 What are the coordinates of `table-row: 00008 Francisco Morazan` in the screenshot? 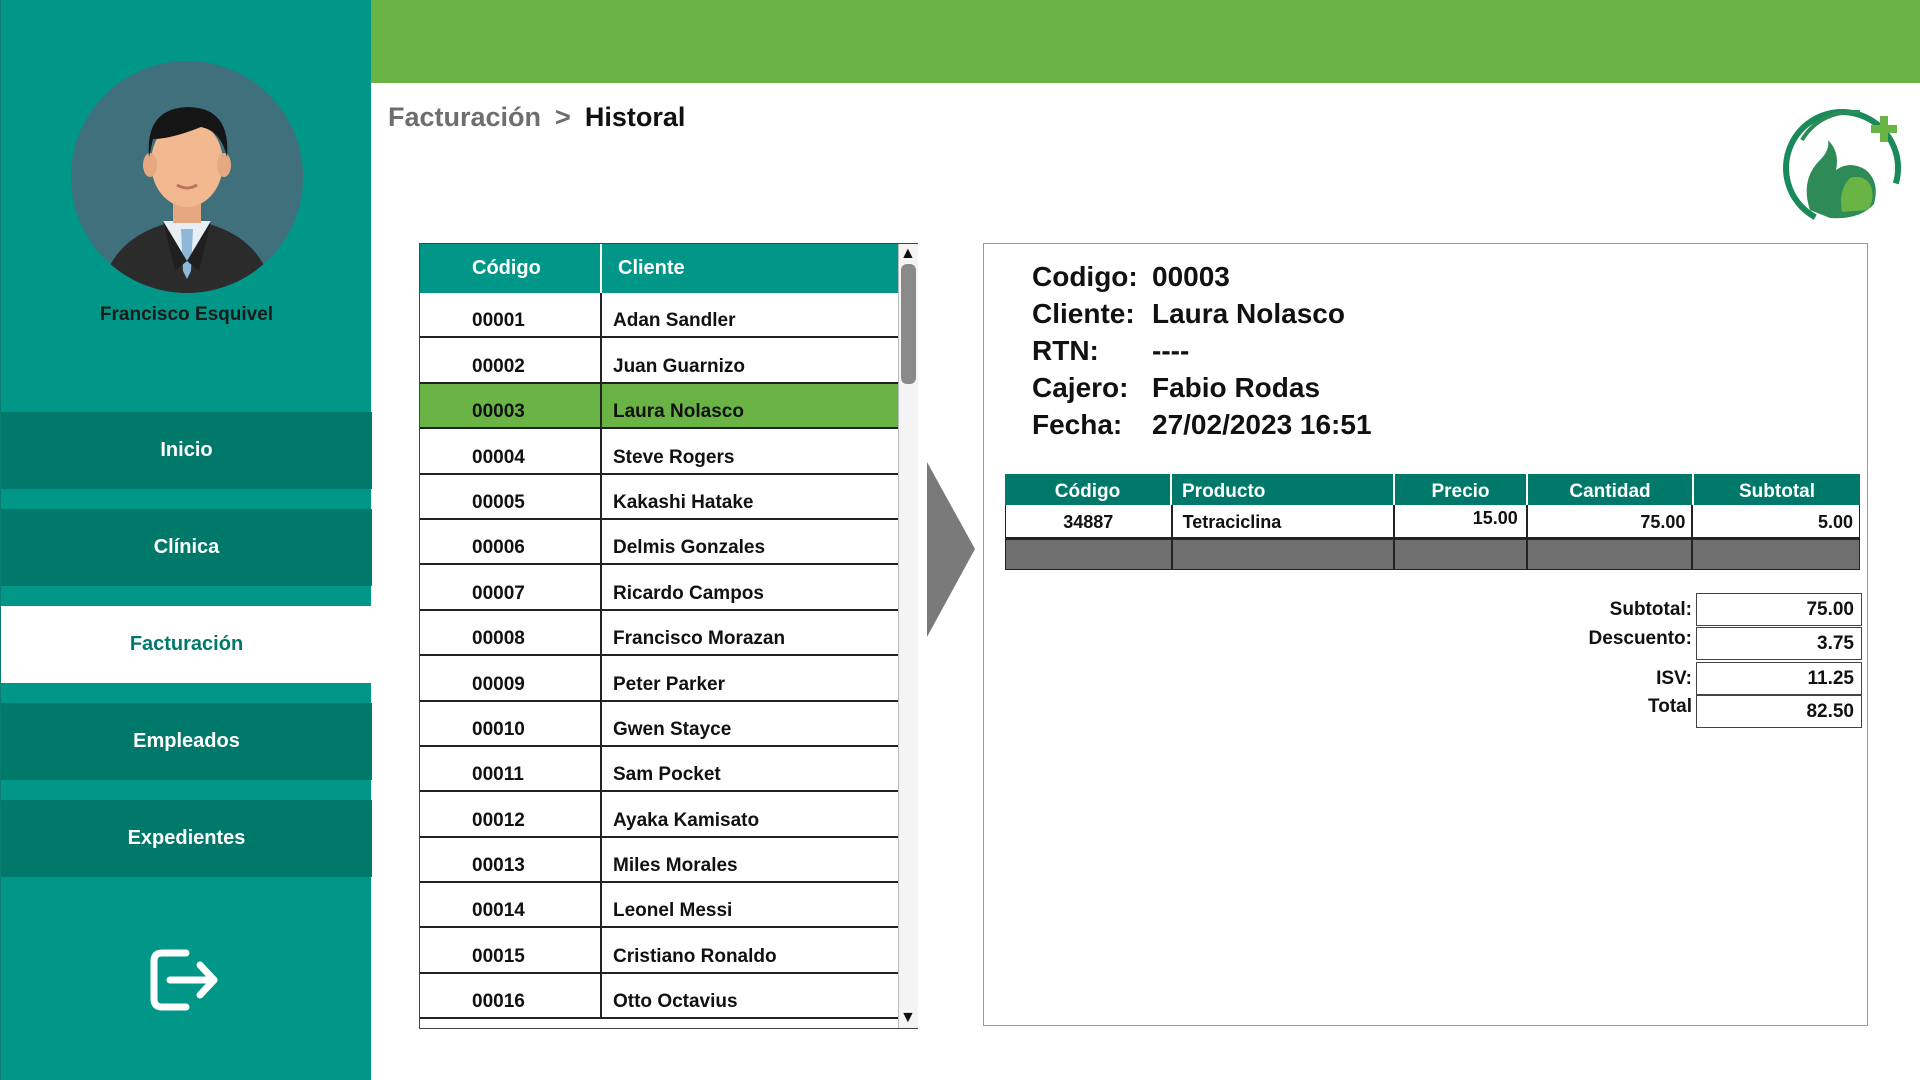 It's located at (659, 633).